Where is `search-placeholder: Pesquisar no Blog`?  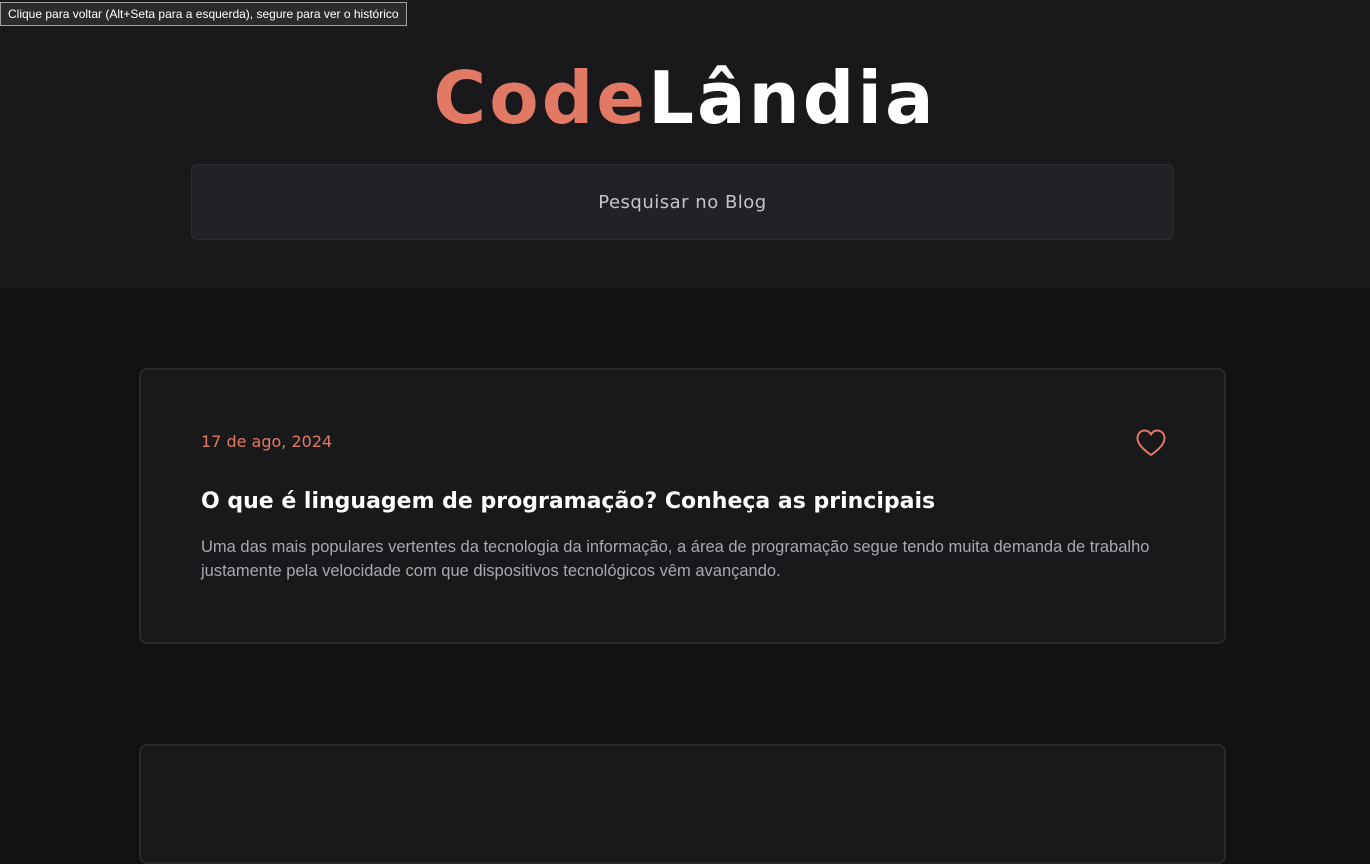 search-placeholder: Pesquisar no Blog is located at coordinates (682, 202).